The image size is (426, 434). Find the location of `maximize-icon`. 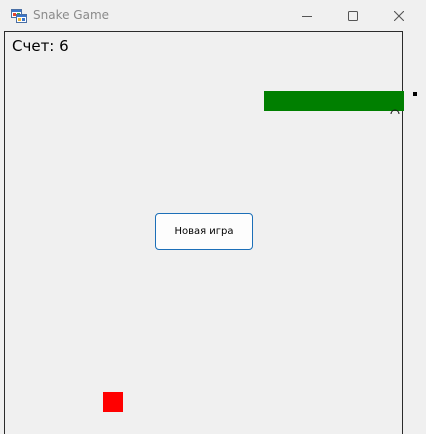

maximize-icon is located at coordinates (353, 15).